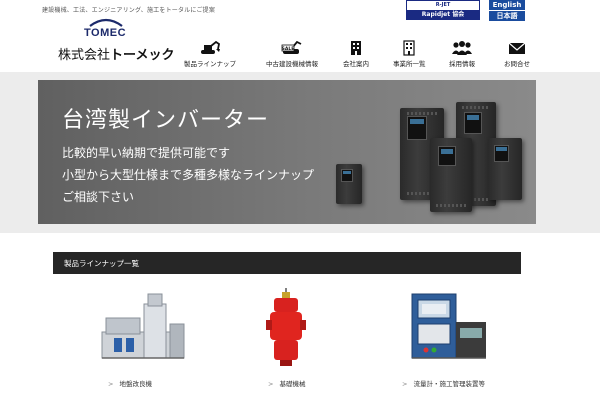  Describe the element at coordinates (292, 64) in the screenshot. I see `nav-label: 中古建設機械情報` at that location.